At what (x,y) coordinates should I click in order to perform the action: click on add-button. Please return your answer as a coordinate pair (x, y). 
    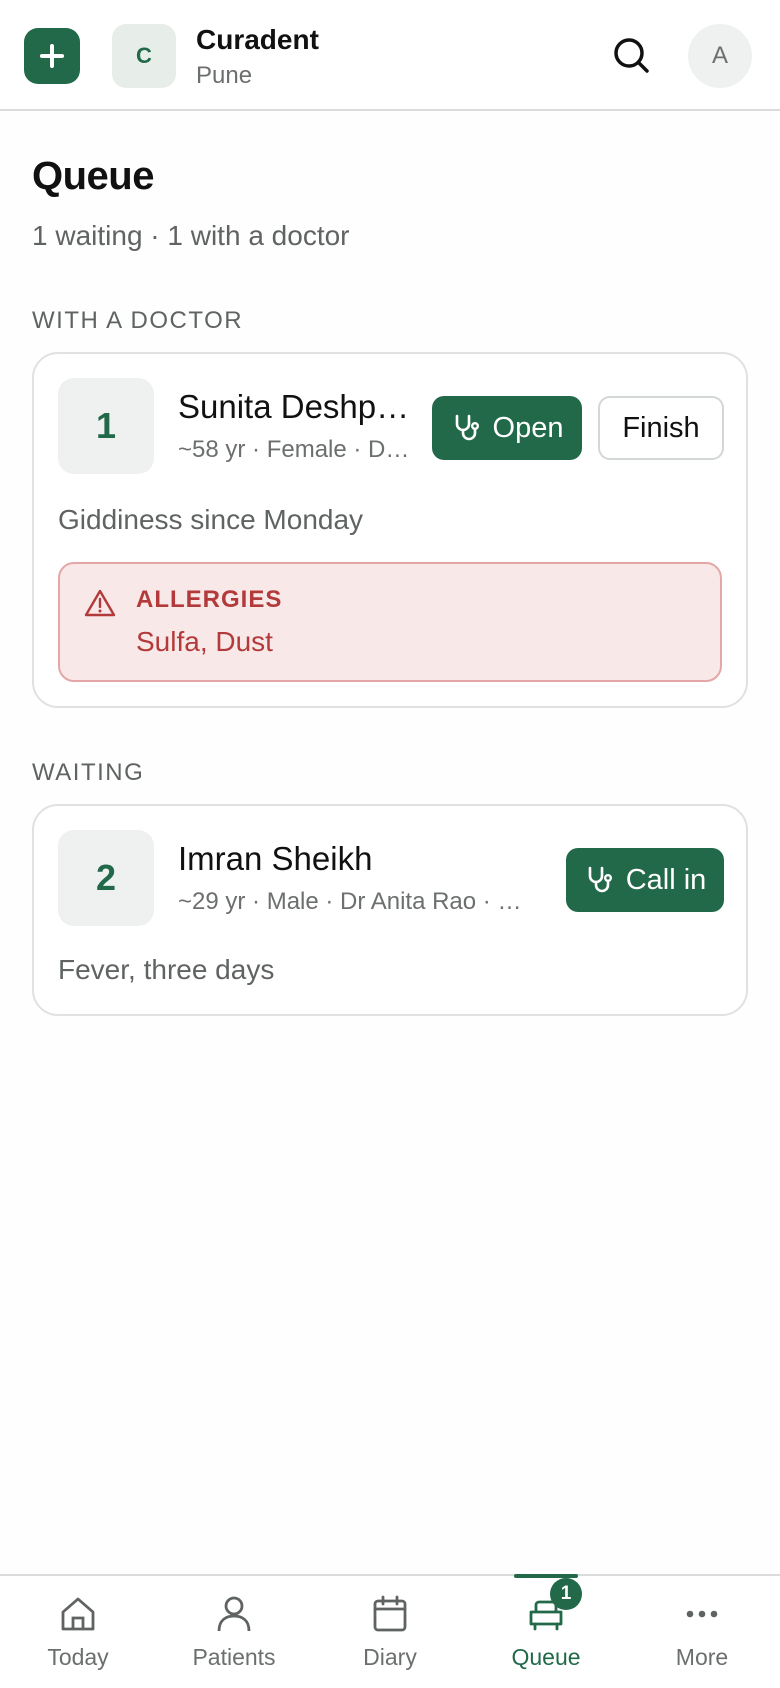
    Looking at the image, I should click on (52, 56).